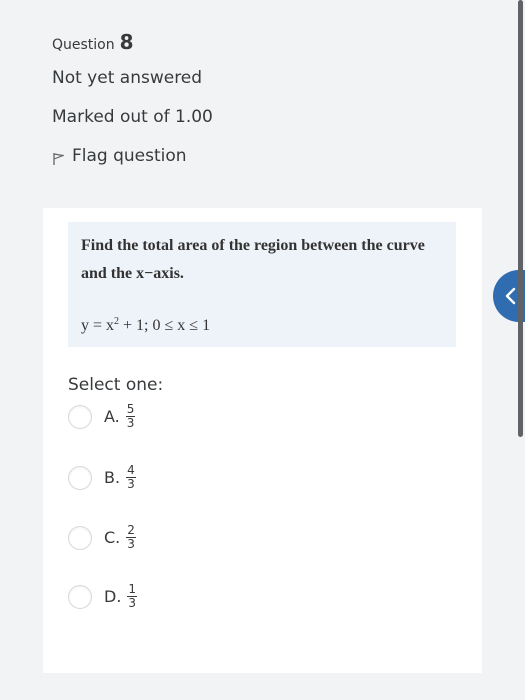  Describe the element at coordinates (132, 589) in the screenshot. I see `fraction-numerator: 1` at that location.